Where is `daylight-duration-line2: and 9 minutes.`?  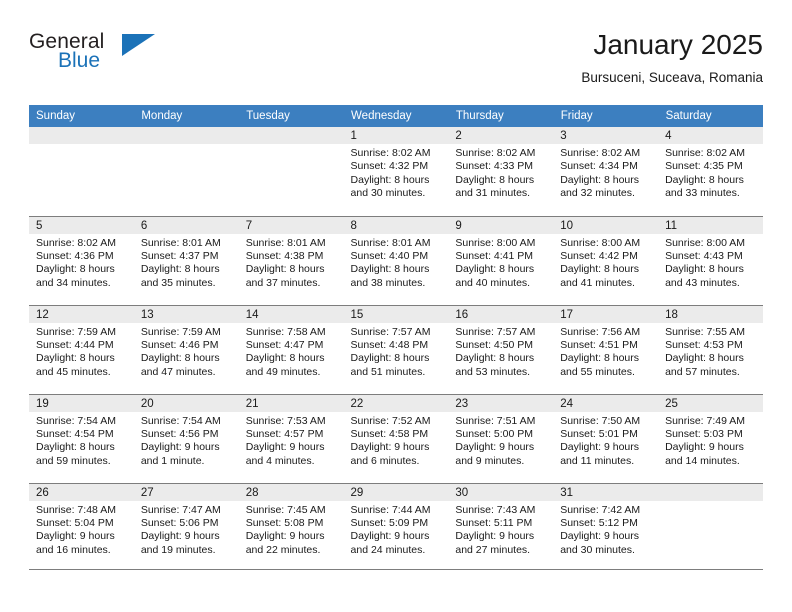 daylight-duration-line2: and 9 minutes. is located at coordinates (490, 460).